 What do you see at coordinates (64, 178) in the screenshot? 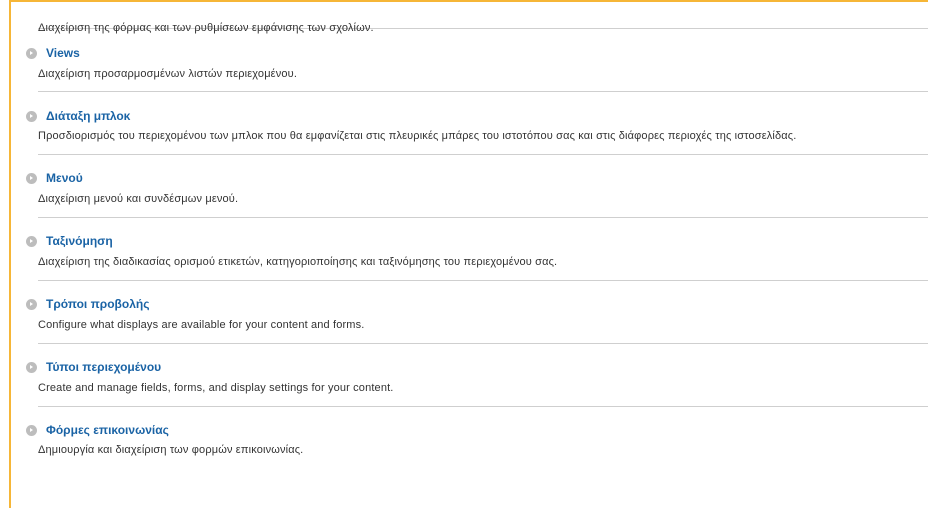
I see `menus-link: Μενού` at bounding box center [64, 178].